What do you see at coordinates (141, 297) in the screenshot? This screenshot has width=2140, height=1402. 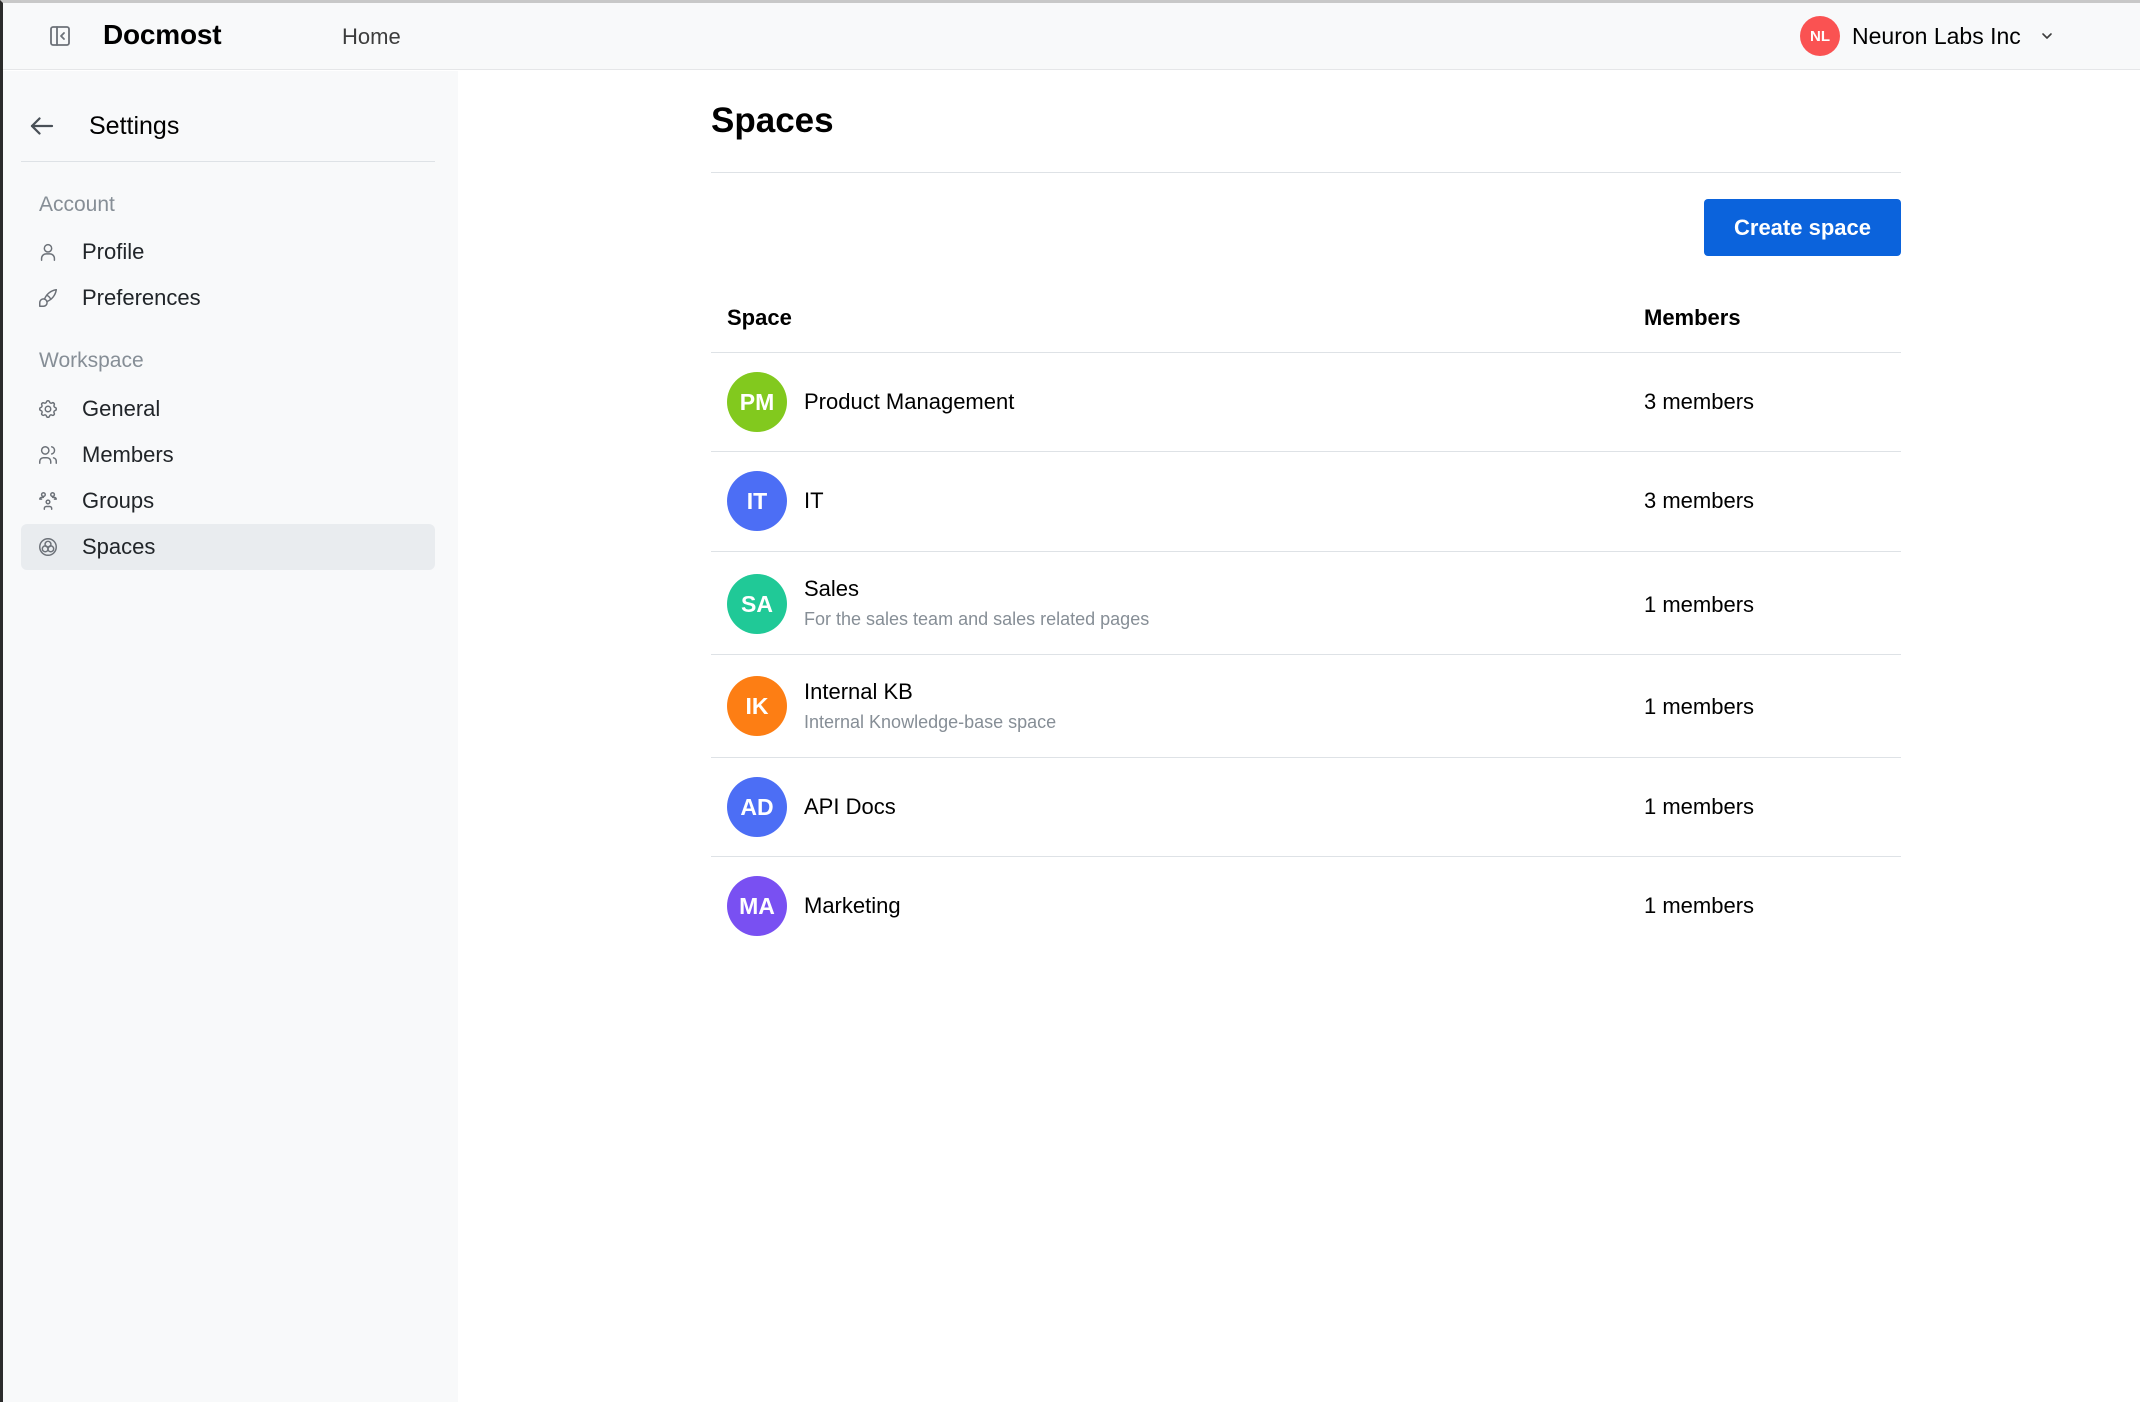 I see `sidebar-item-label: Preferences` at bounding box center [141, 297].